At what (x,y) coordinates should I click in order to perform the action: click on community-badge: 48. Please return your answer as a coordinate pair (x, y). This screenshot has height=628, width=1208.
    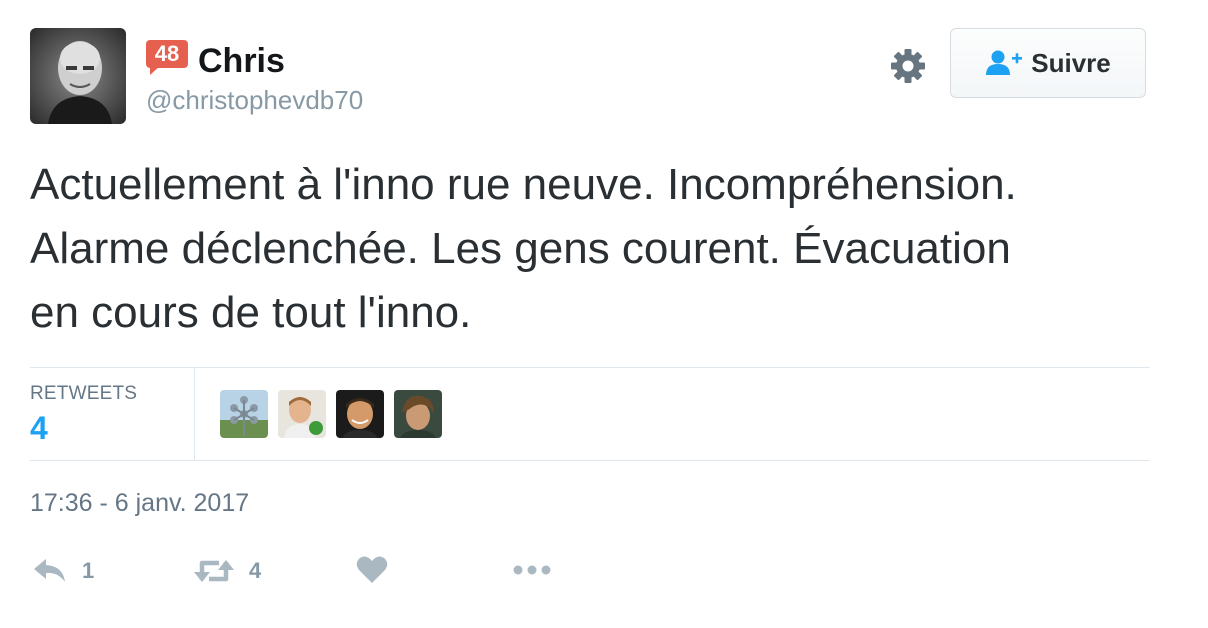
    Looking at the image, I should click on (167, 54).